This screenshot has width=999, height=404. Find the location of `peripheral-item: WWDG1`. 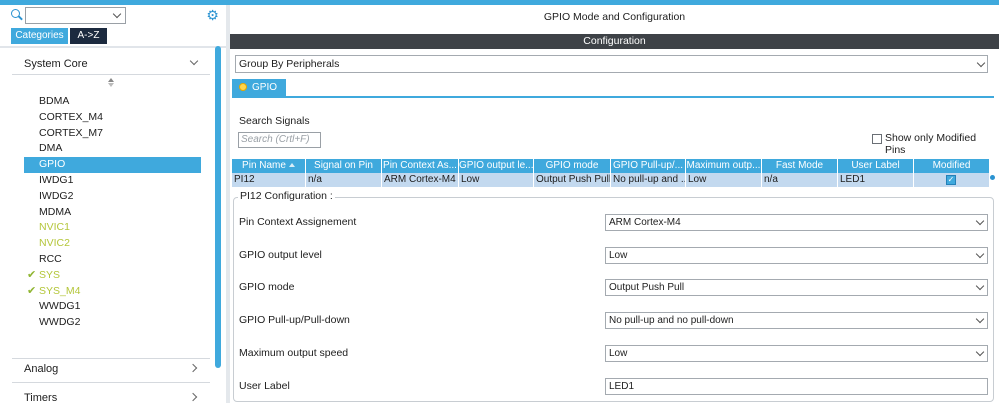

peripheral-item: WWDG1 is located at coordinates (112, 307).